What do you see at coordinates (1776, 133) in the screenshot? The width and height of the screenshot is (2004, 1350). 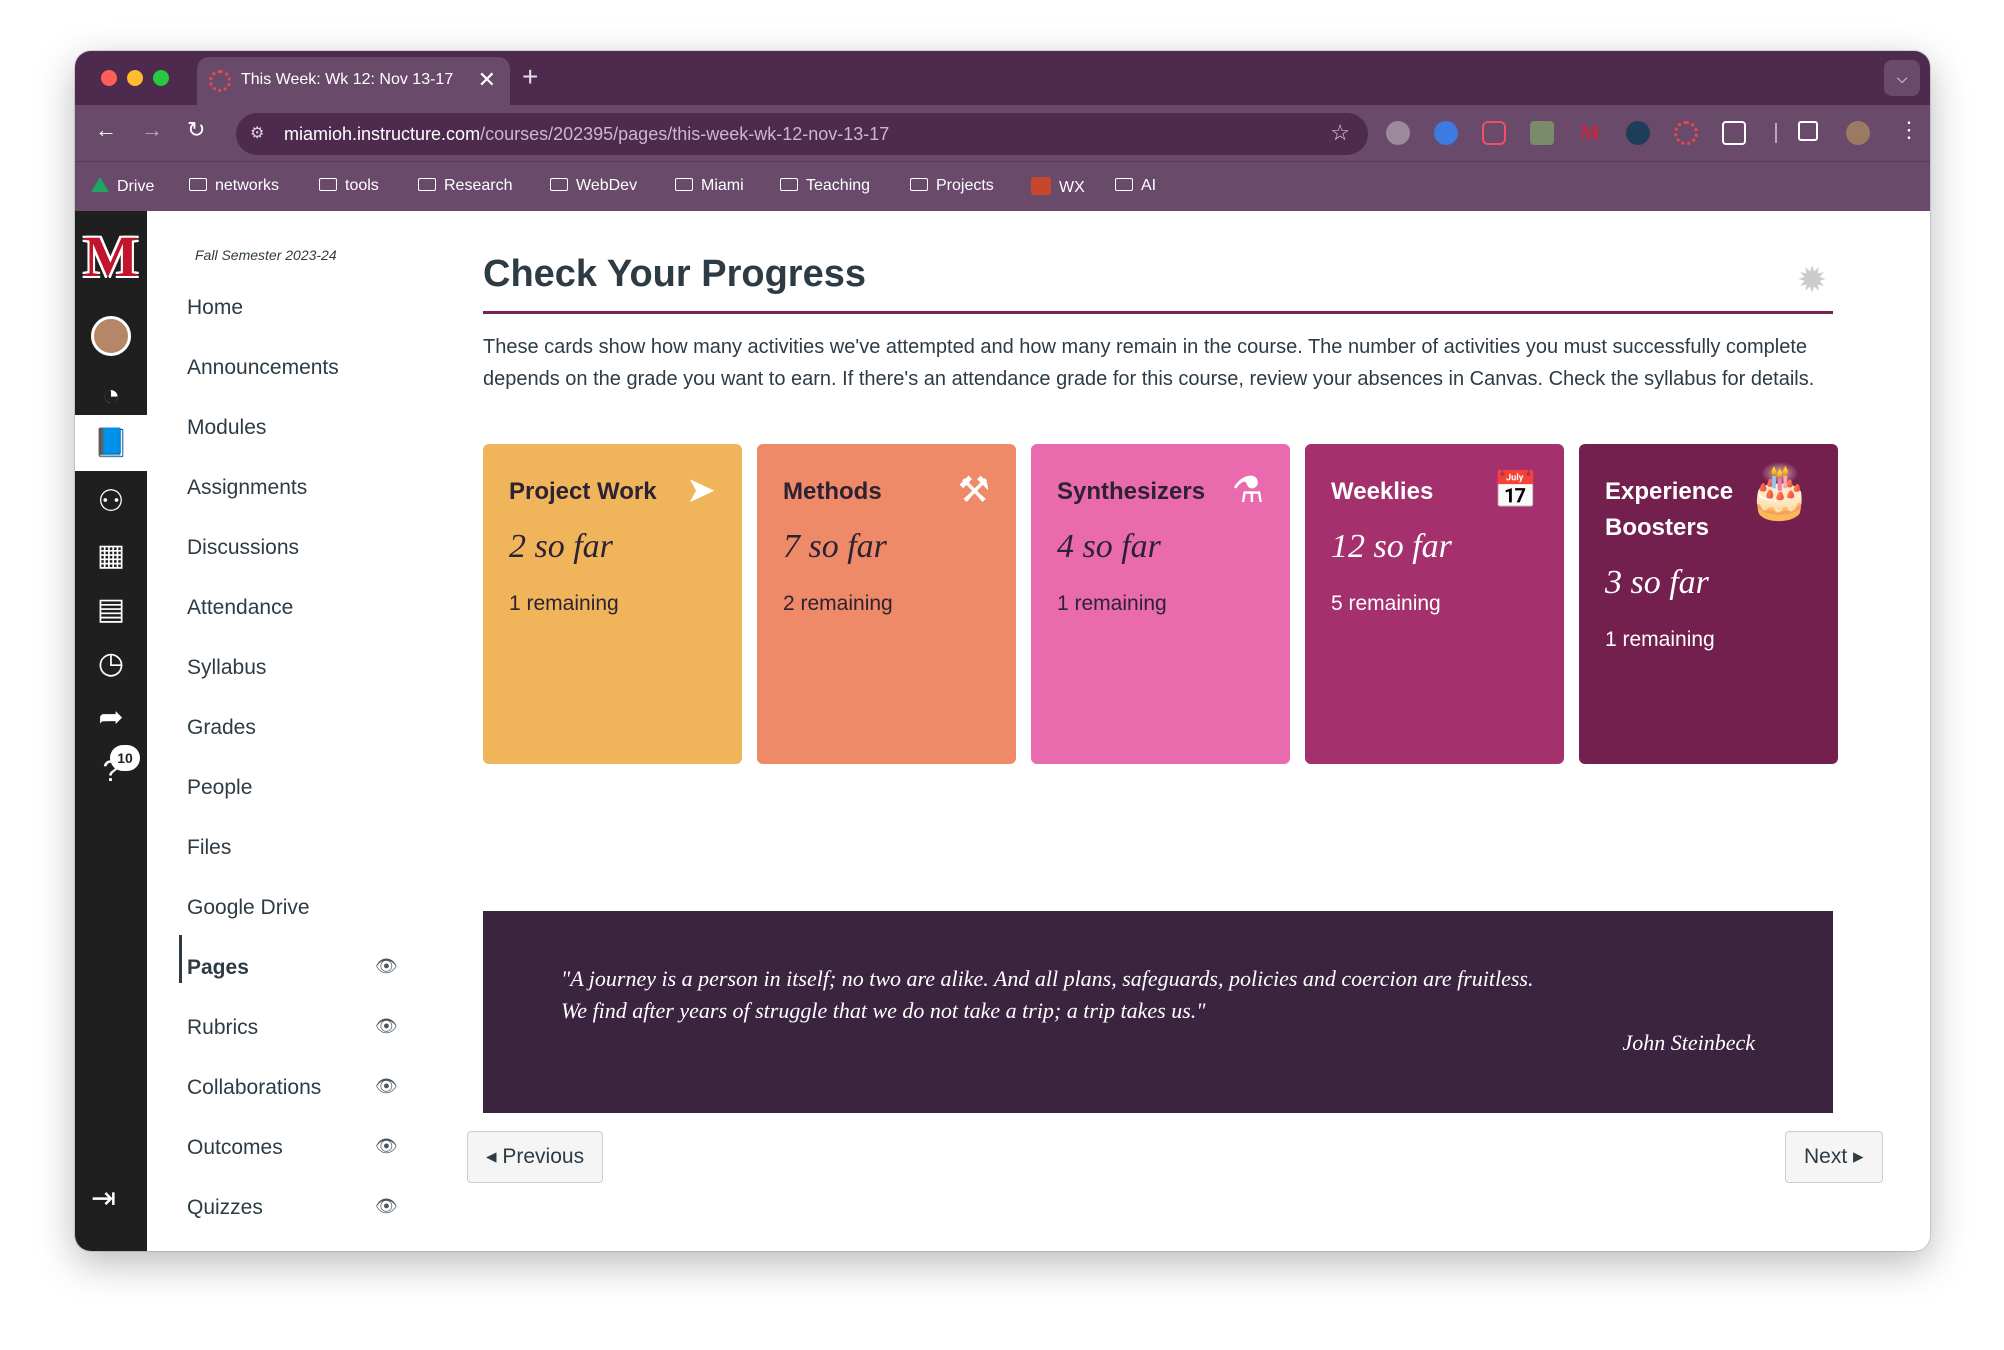 I see `toolbar-divider` at bounding box center [1776, 133].